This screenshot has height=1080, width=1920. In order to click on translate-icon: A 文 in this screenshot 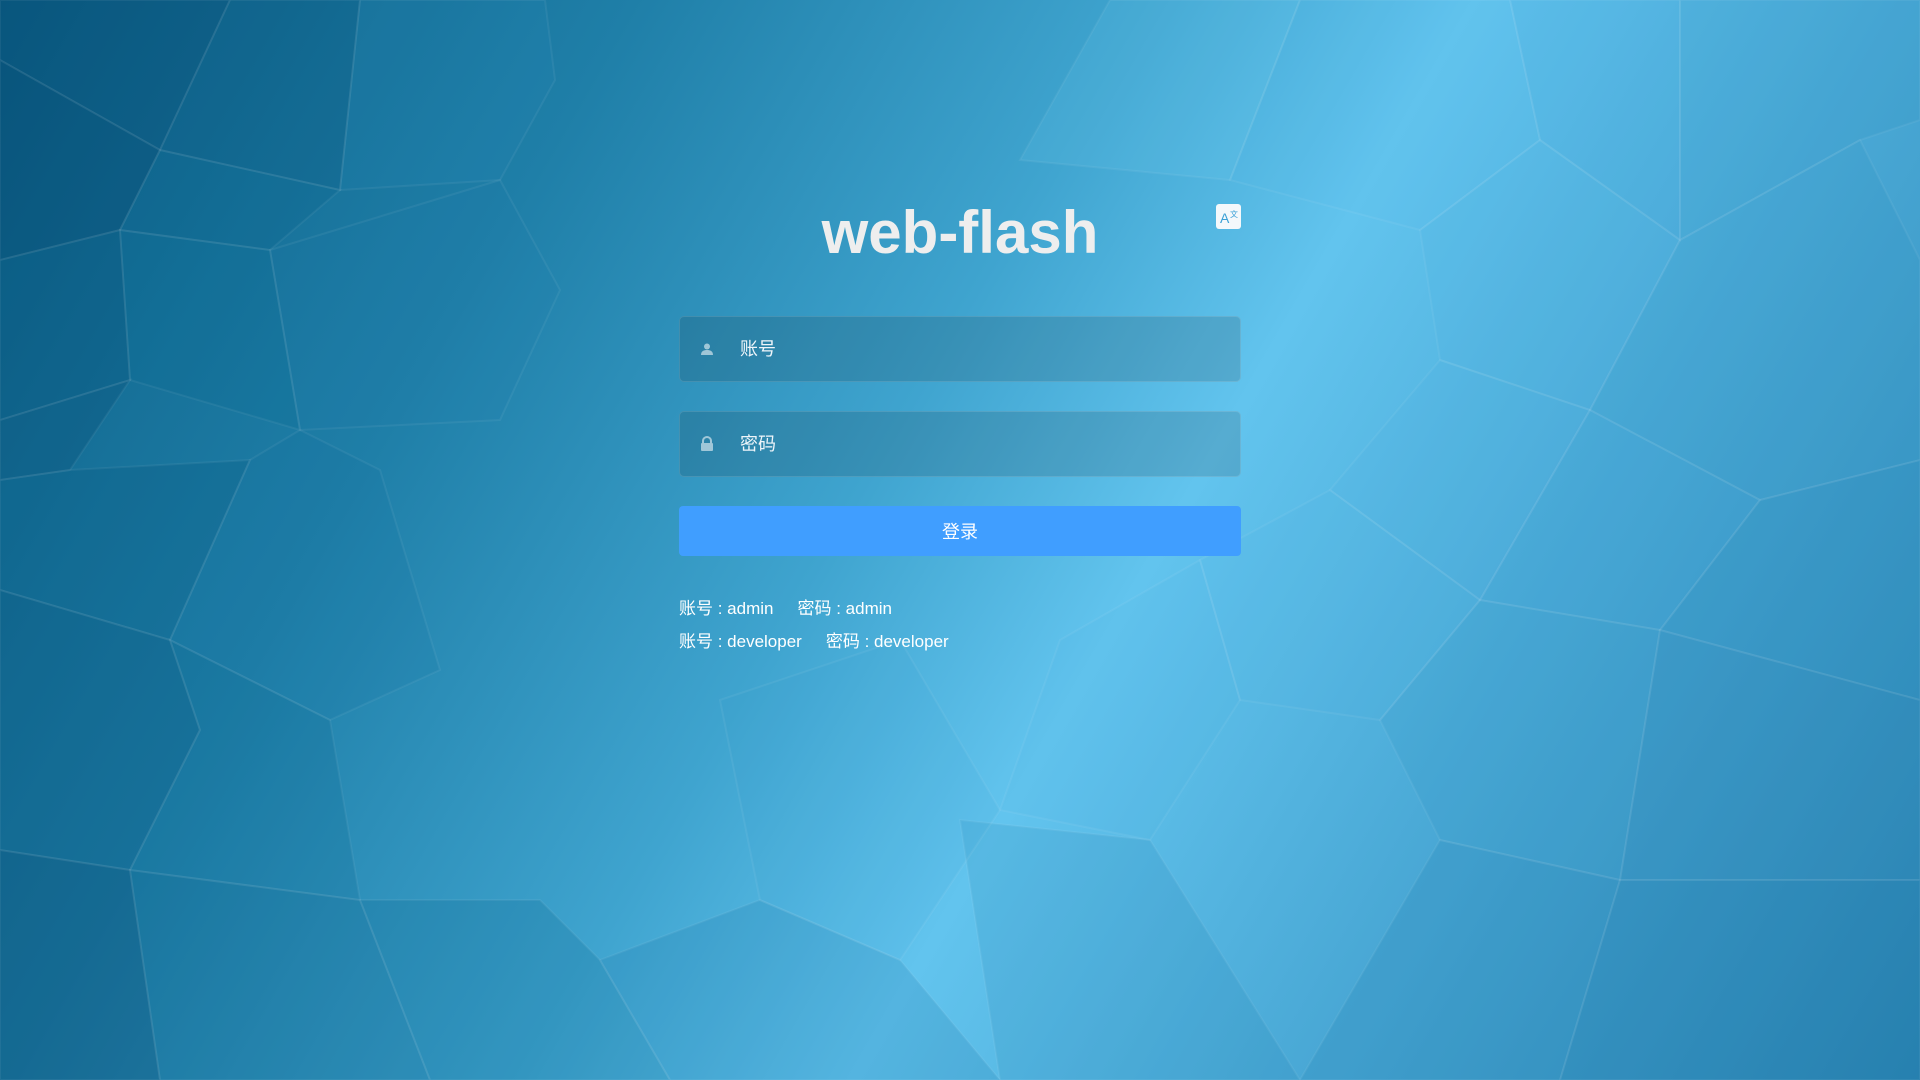, I will do `click(1228, 216)`.